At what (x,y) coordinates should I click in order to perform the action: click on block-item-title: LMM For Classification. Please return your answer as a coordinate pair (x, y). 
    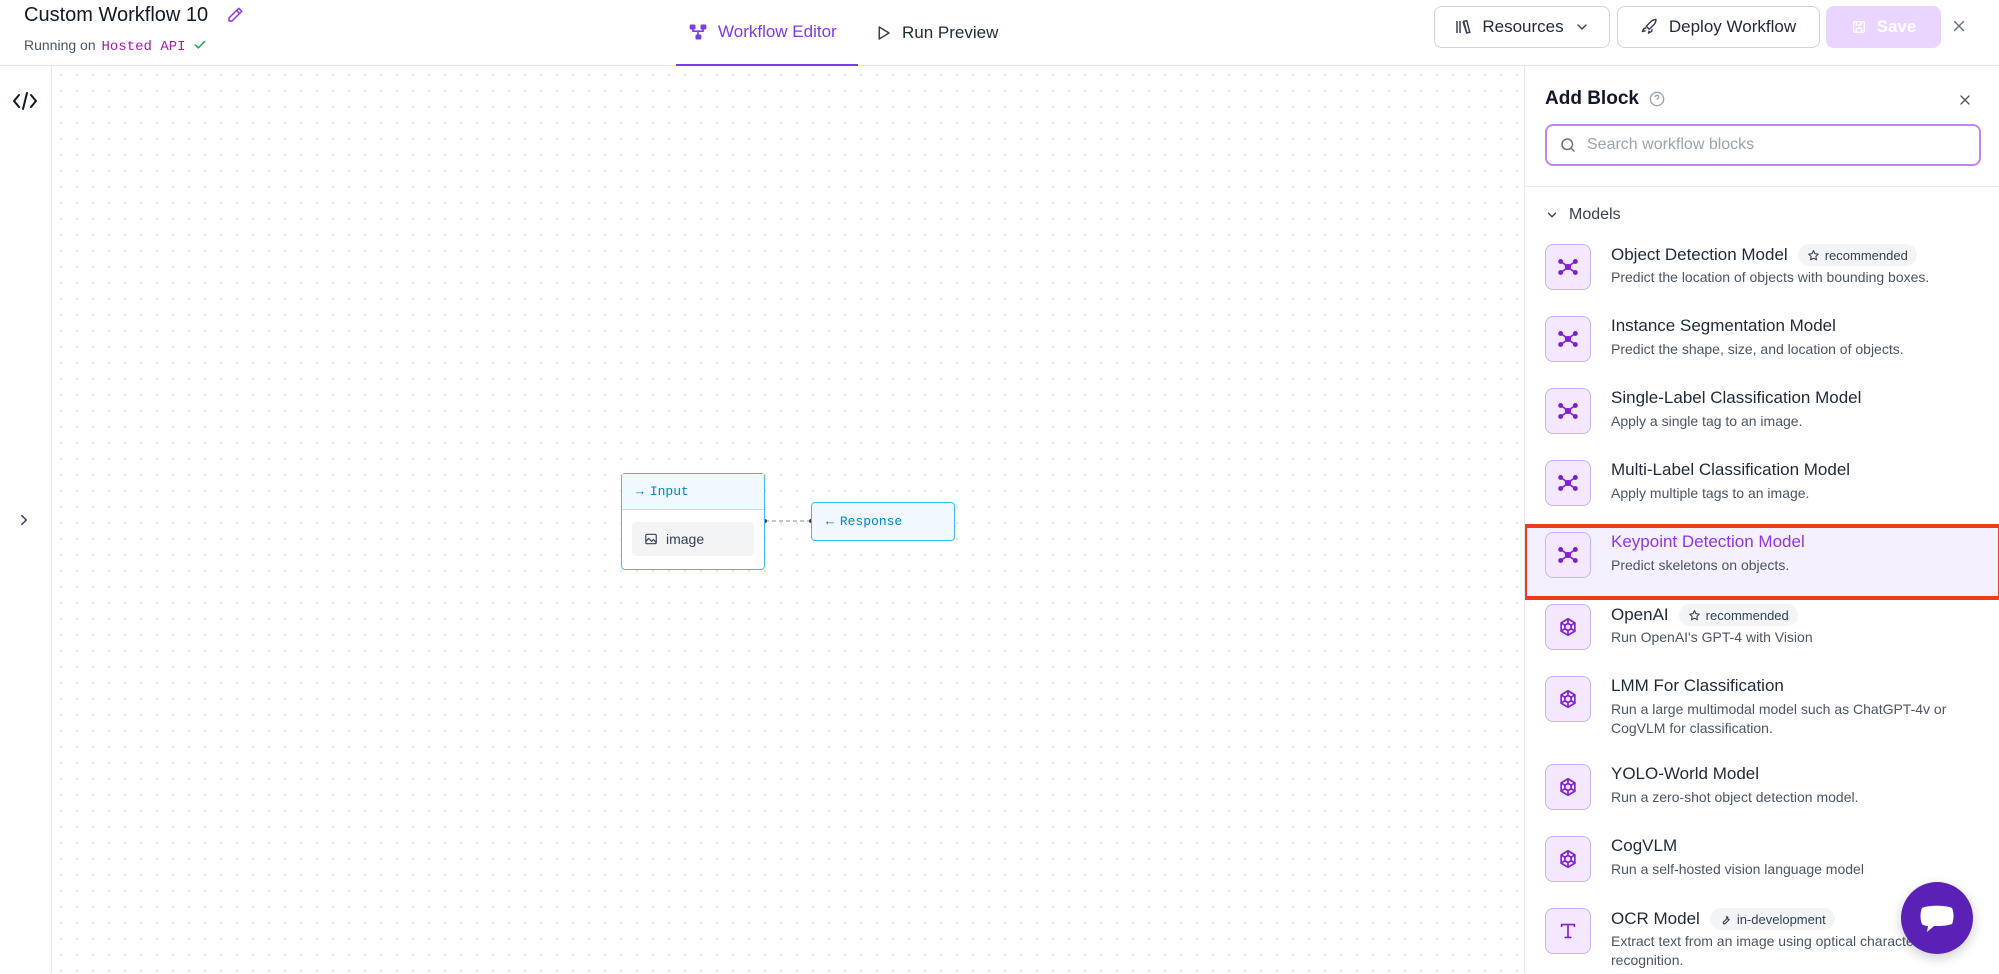
    Looking at the image, I should click on (1697, 685).